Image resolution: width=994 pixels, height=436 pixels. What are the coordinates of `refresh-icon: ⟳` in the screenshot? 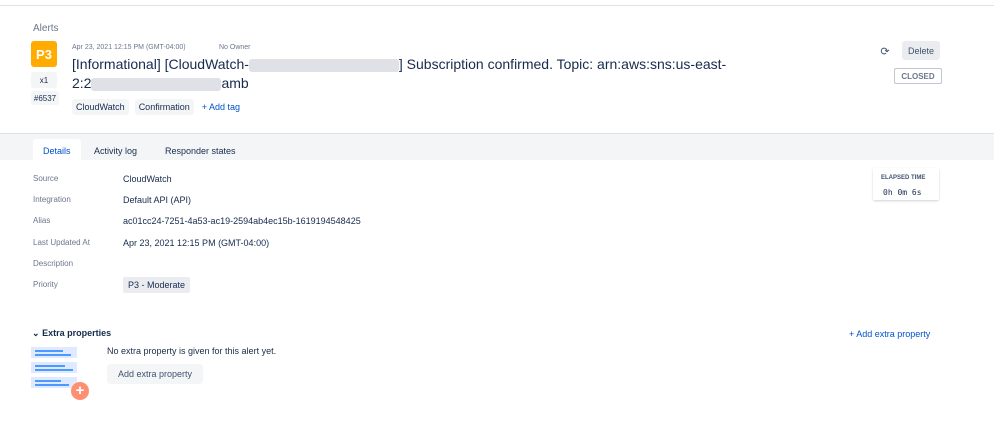 It's located at (885, 51).